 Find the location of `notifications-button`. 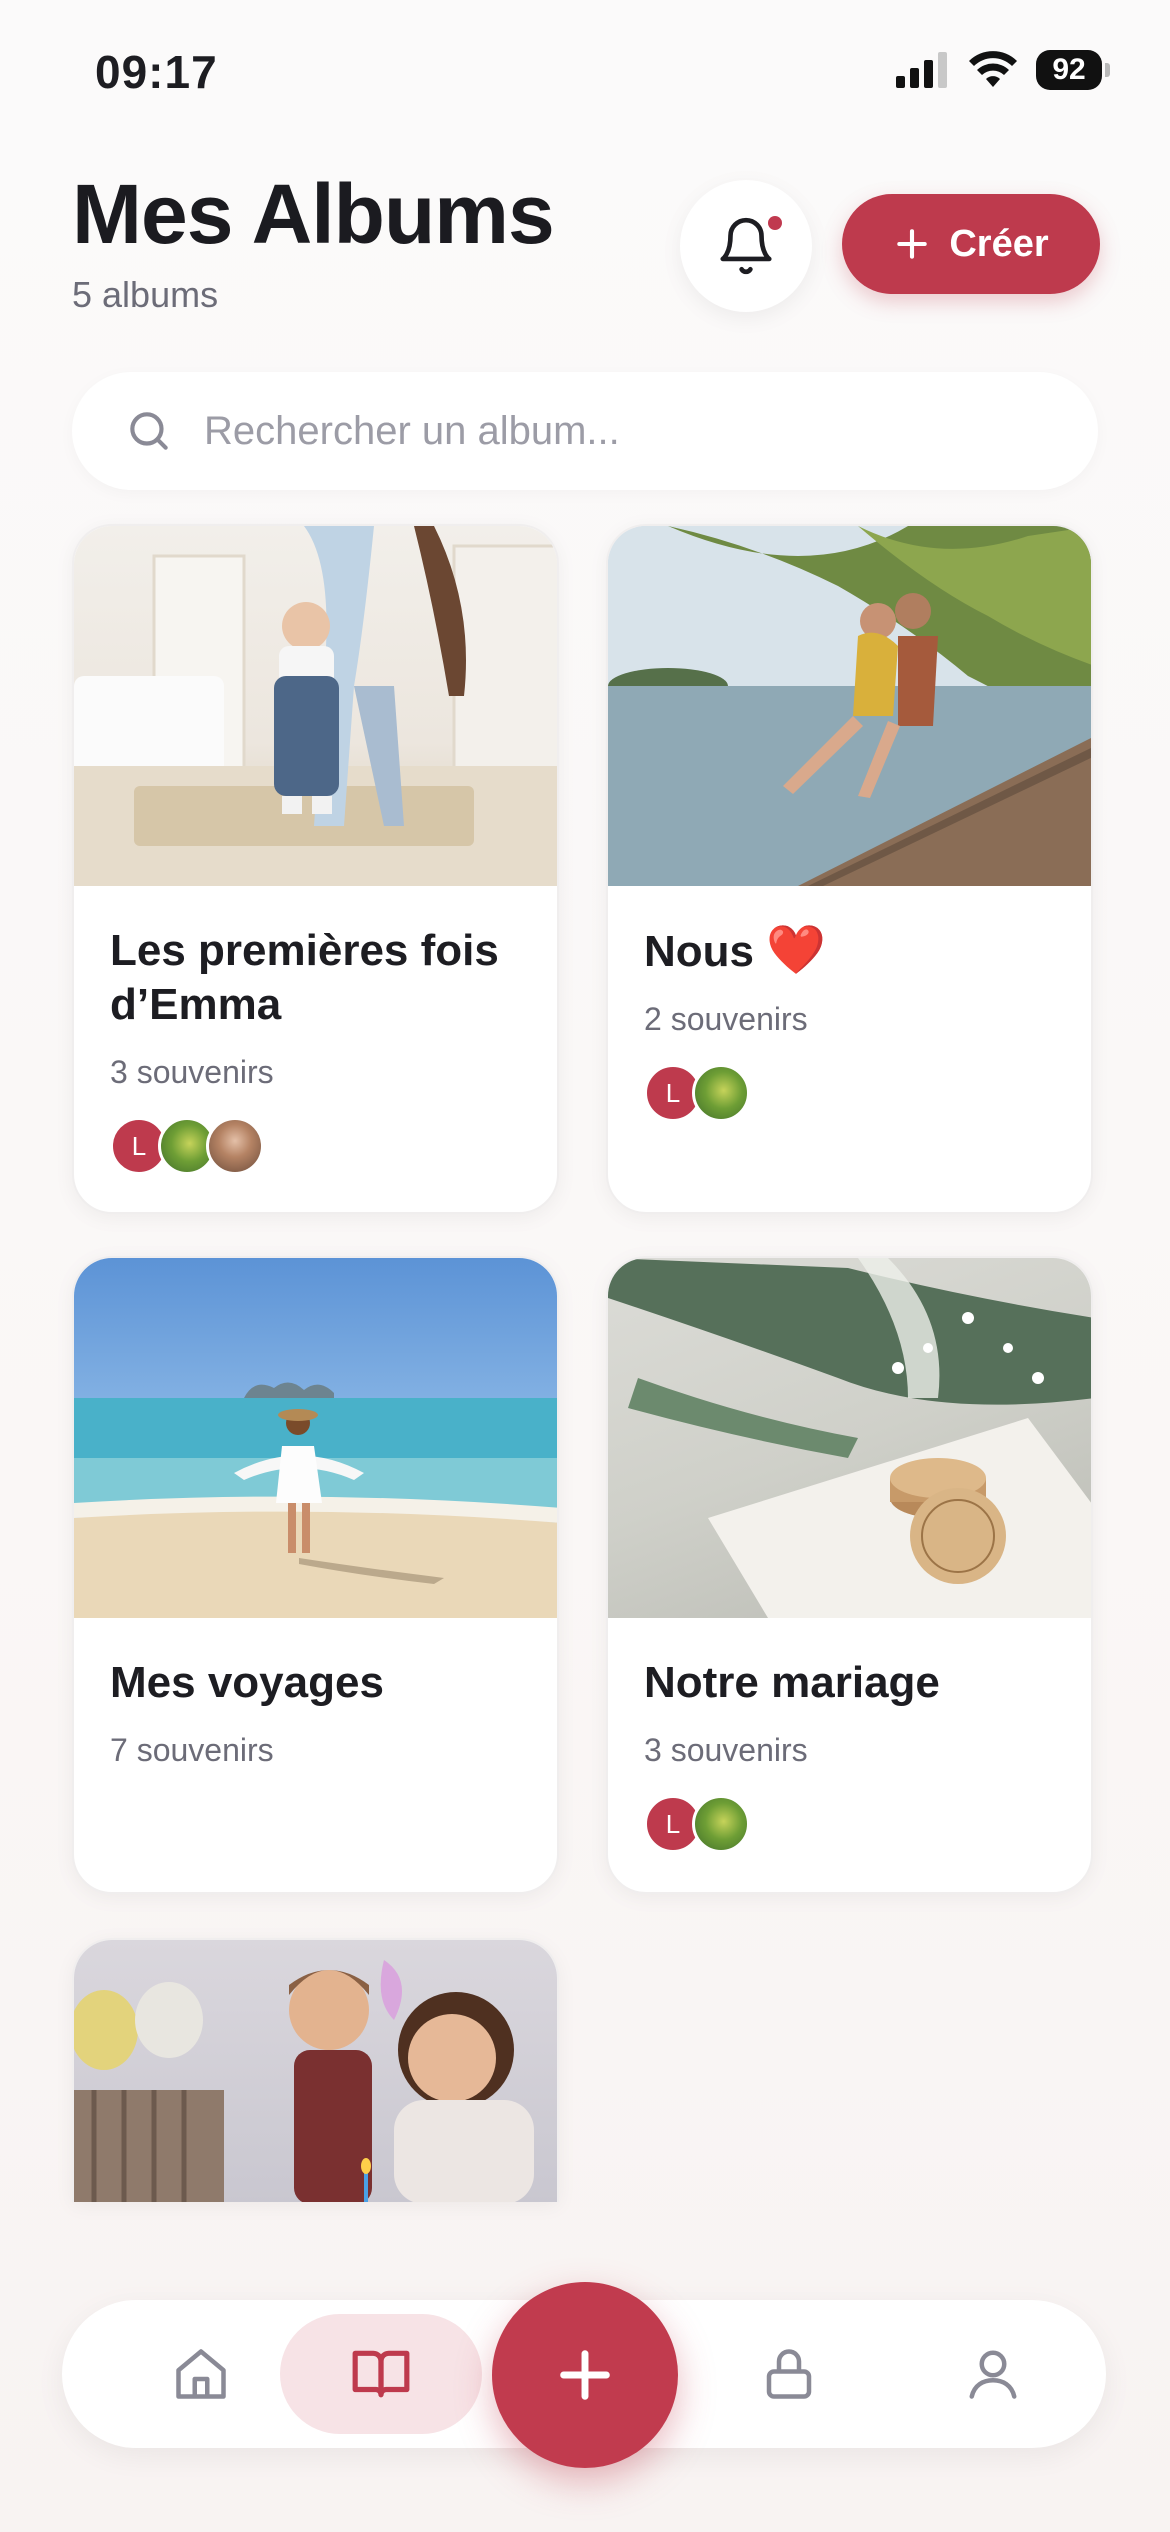

notifications-button is located at coordinates (746, 246).